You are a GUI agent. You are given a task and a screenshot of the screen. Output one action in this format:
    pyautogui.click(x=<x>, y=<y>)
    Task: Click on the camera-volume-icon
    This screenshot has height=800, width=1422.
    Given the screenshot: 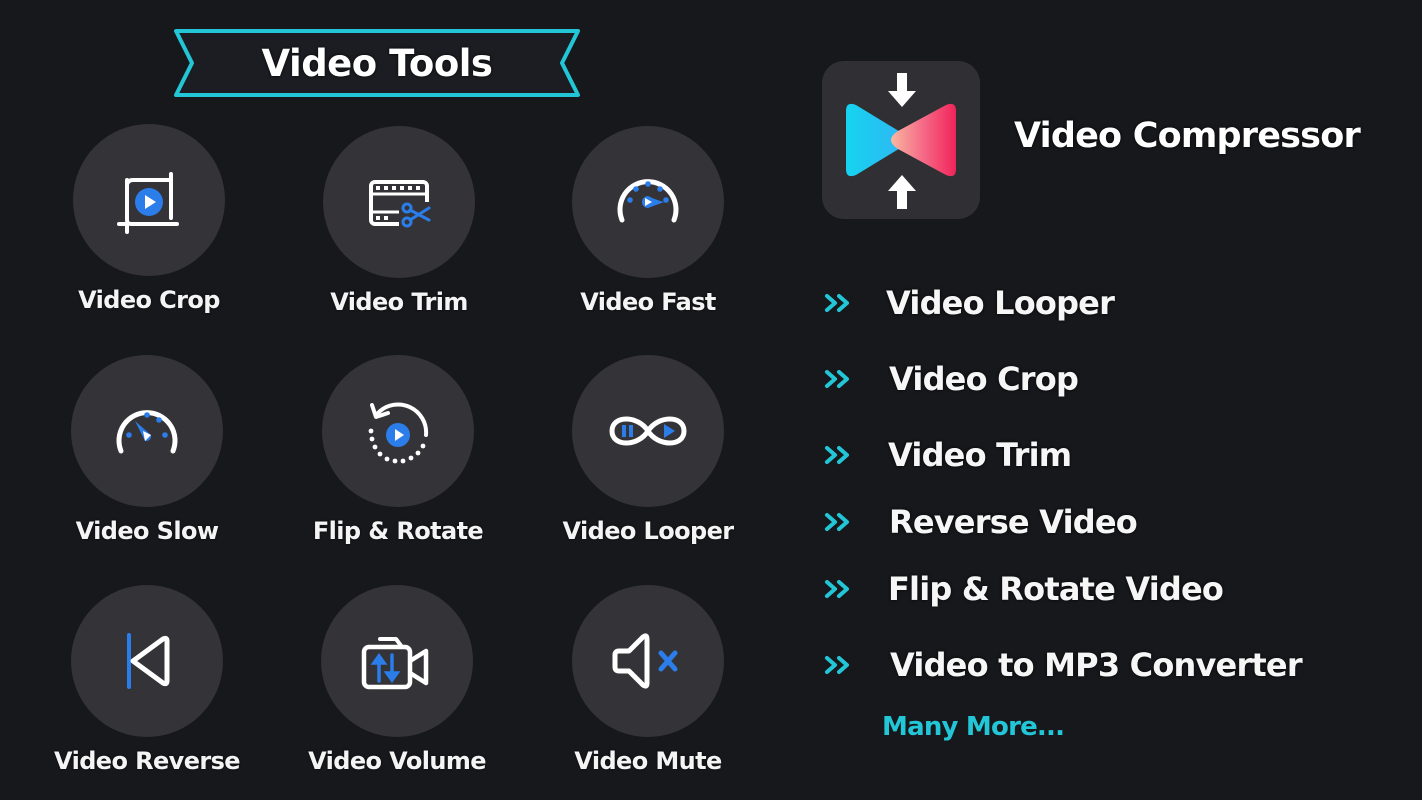 What is the action you would take?
    pyautogui.click(x=395, y=663)
    